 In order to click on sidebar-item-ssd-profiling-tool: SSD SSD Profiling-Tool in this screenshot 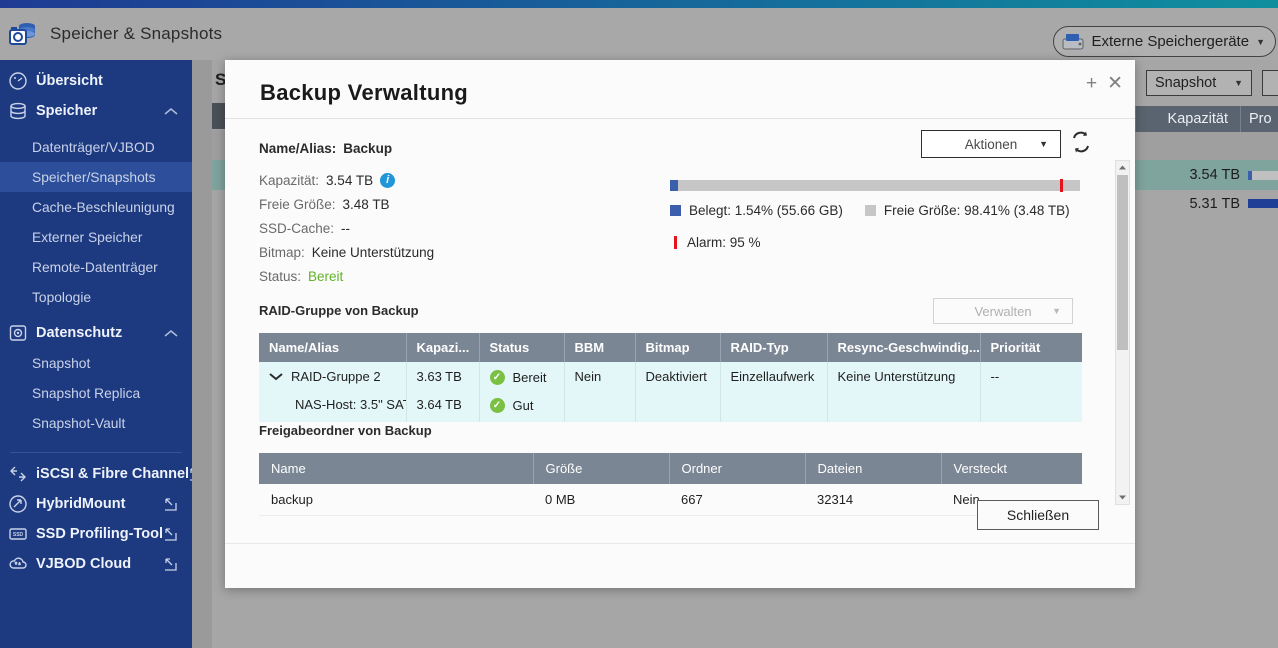, I will do `click(96, 534)`.